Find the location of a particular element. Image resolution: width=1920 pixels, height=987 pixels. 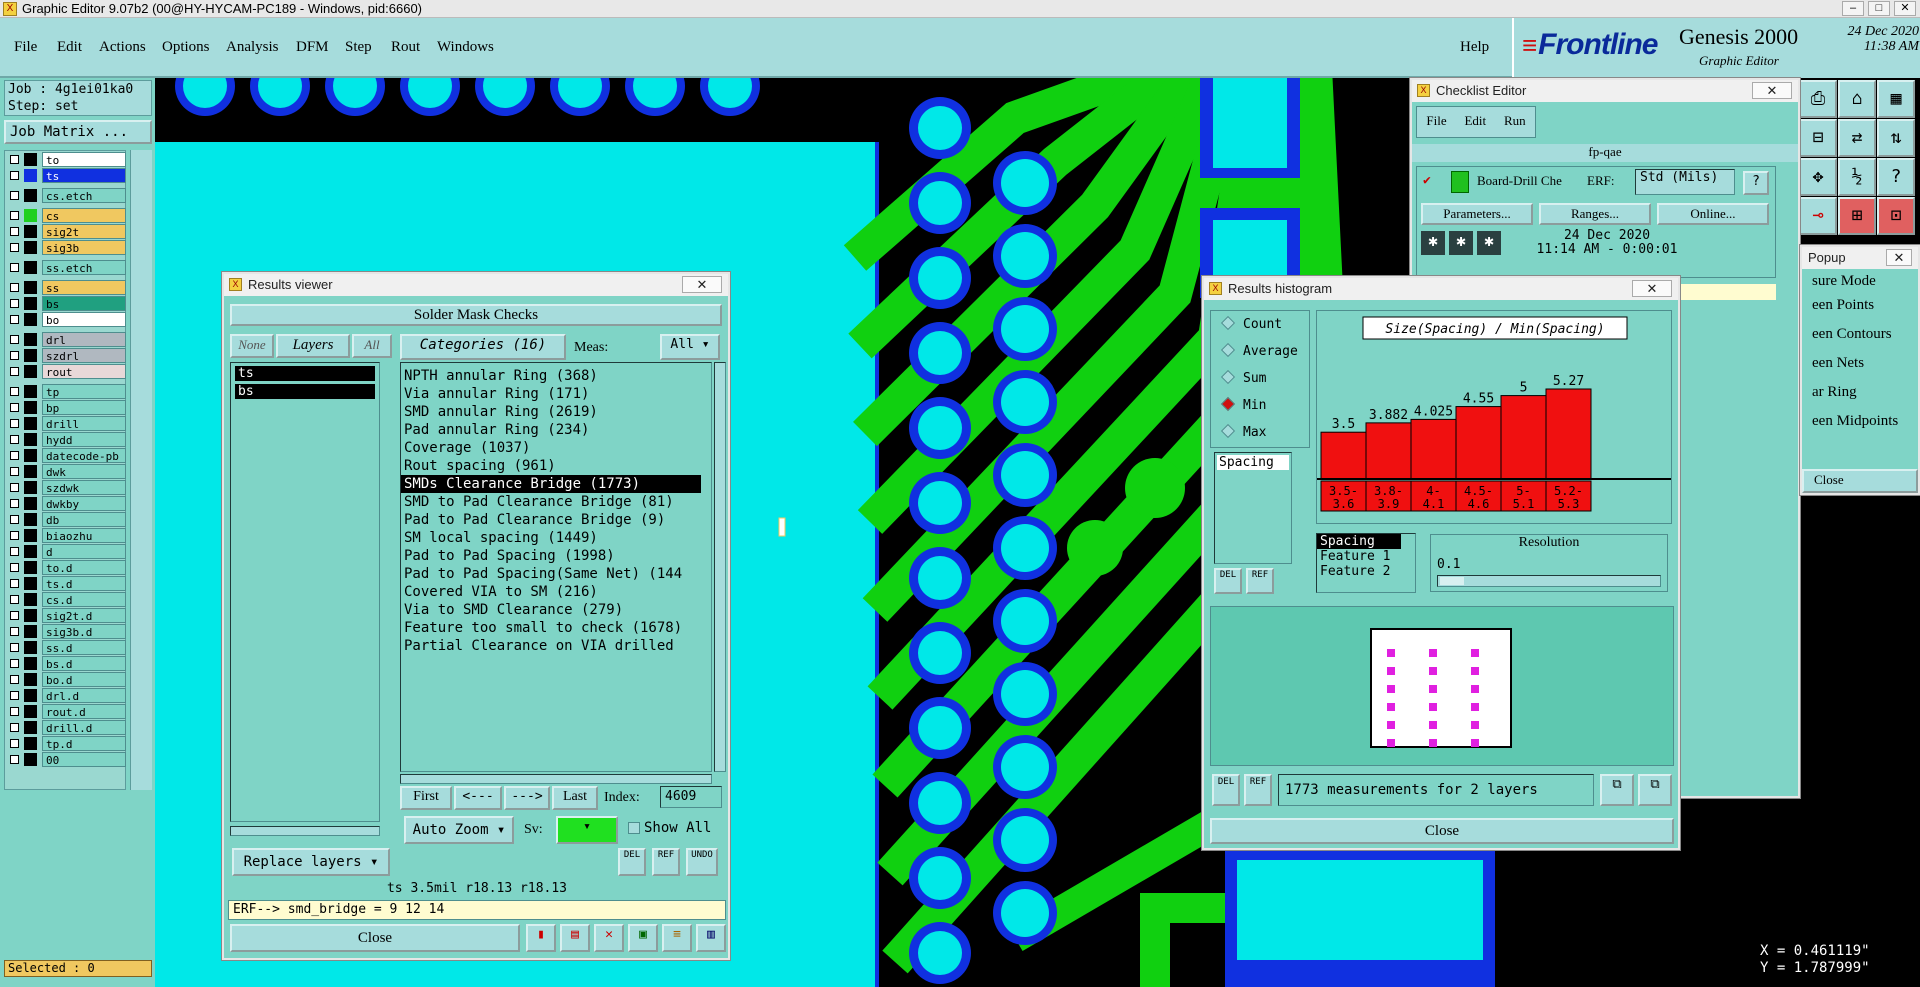

layer-row: cs is located at coordinates (65, 215).